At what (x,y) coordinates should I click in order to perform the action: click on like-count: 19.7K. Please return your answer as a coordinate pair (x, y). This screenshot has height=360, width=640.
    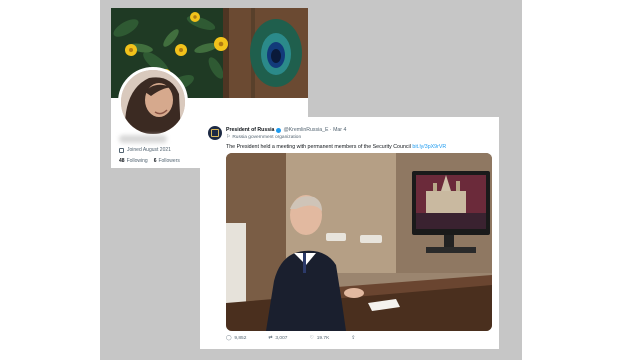
    Looking at the image, I should click on (323, 338).